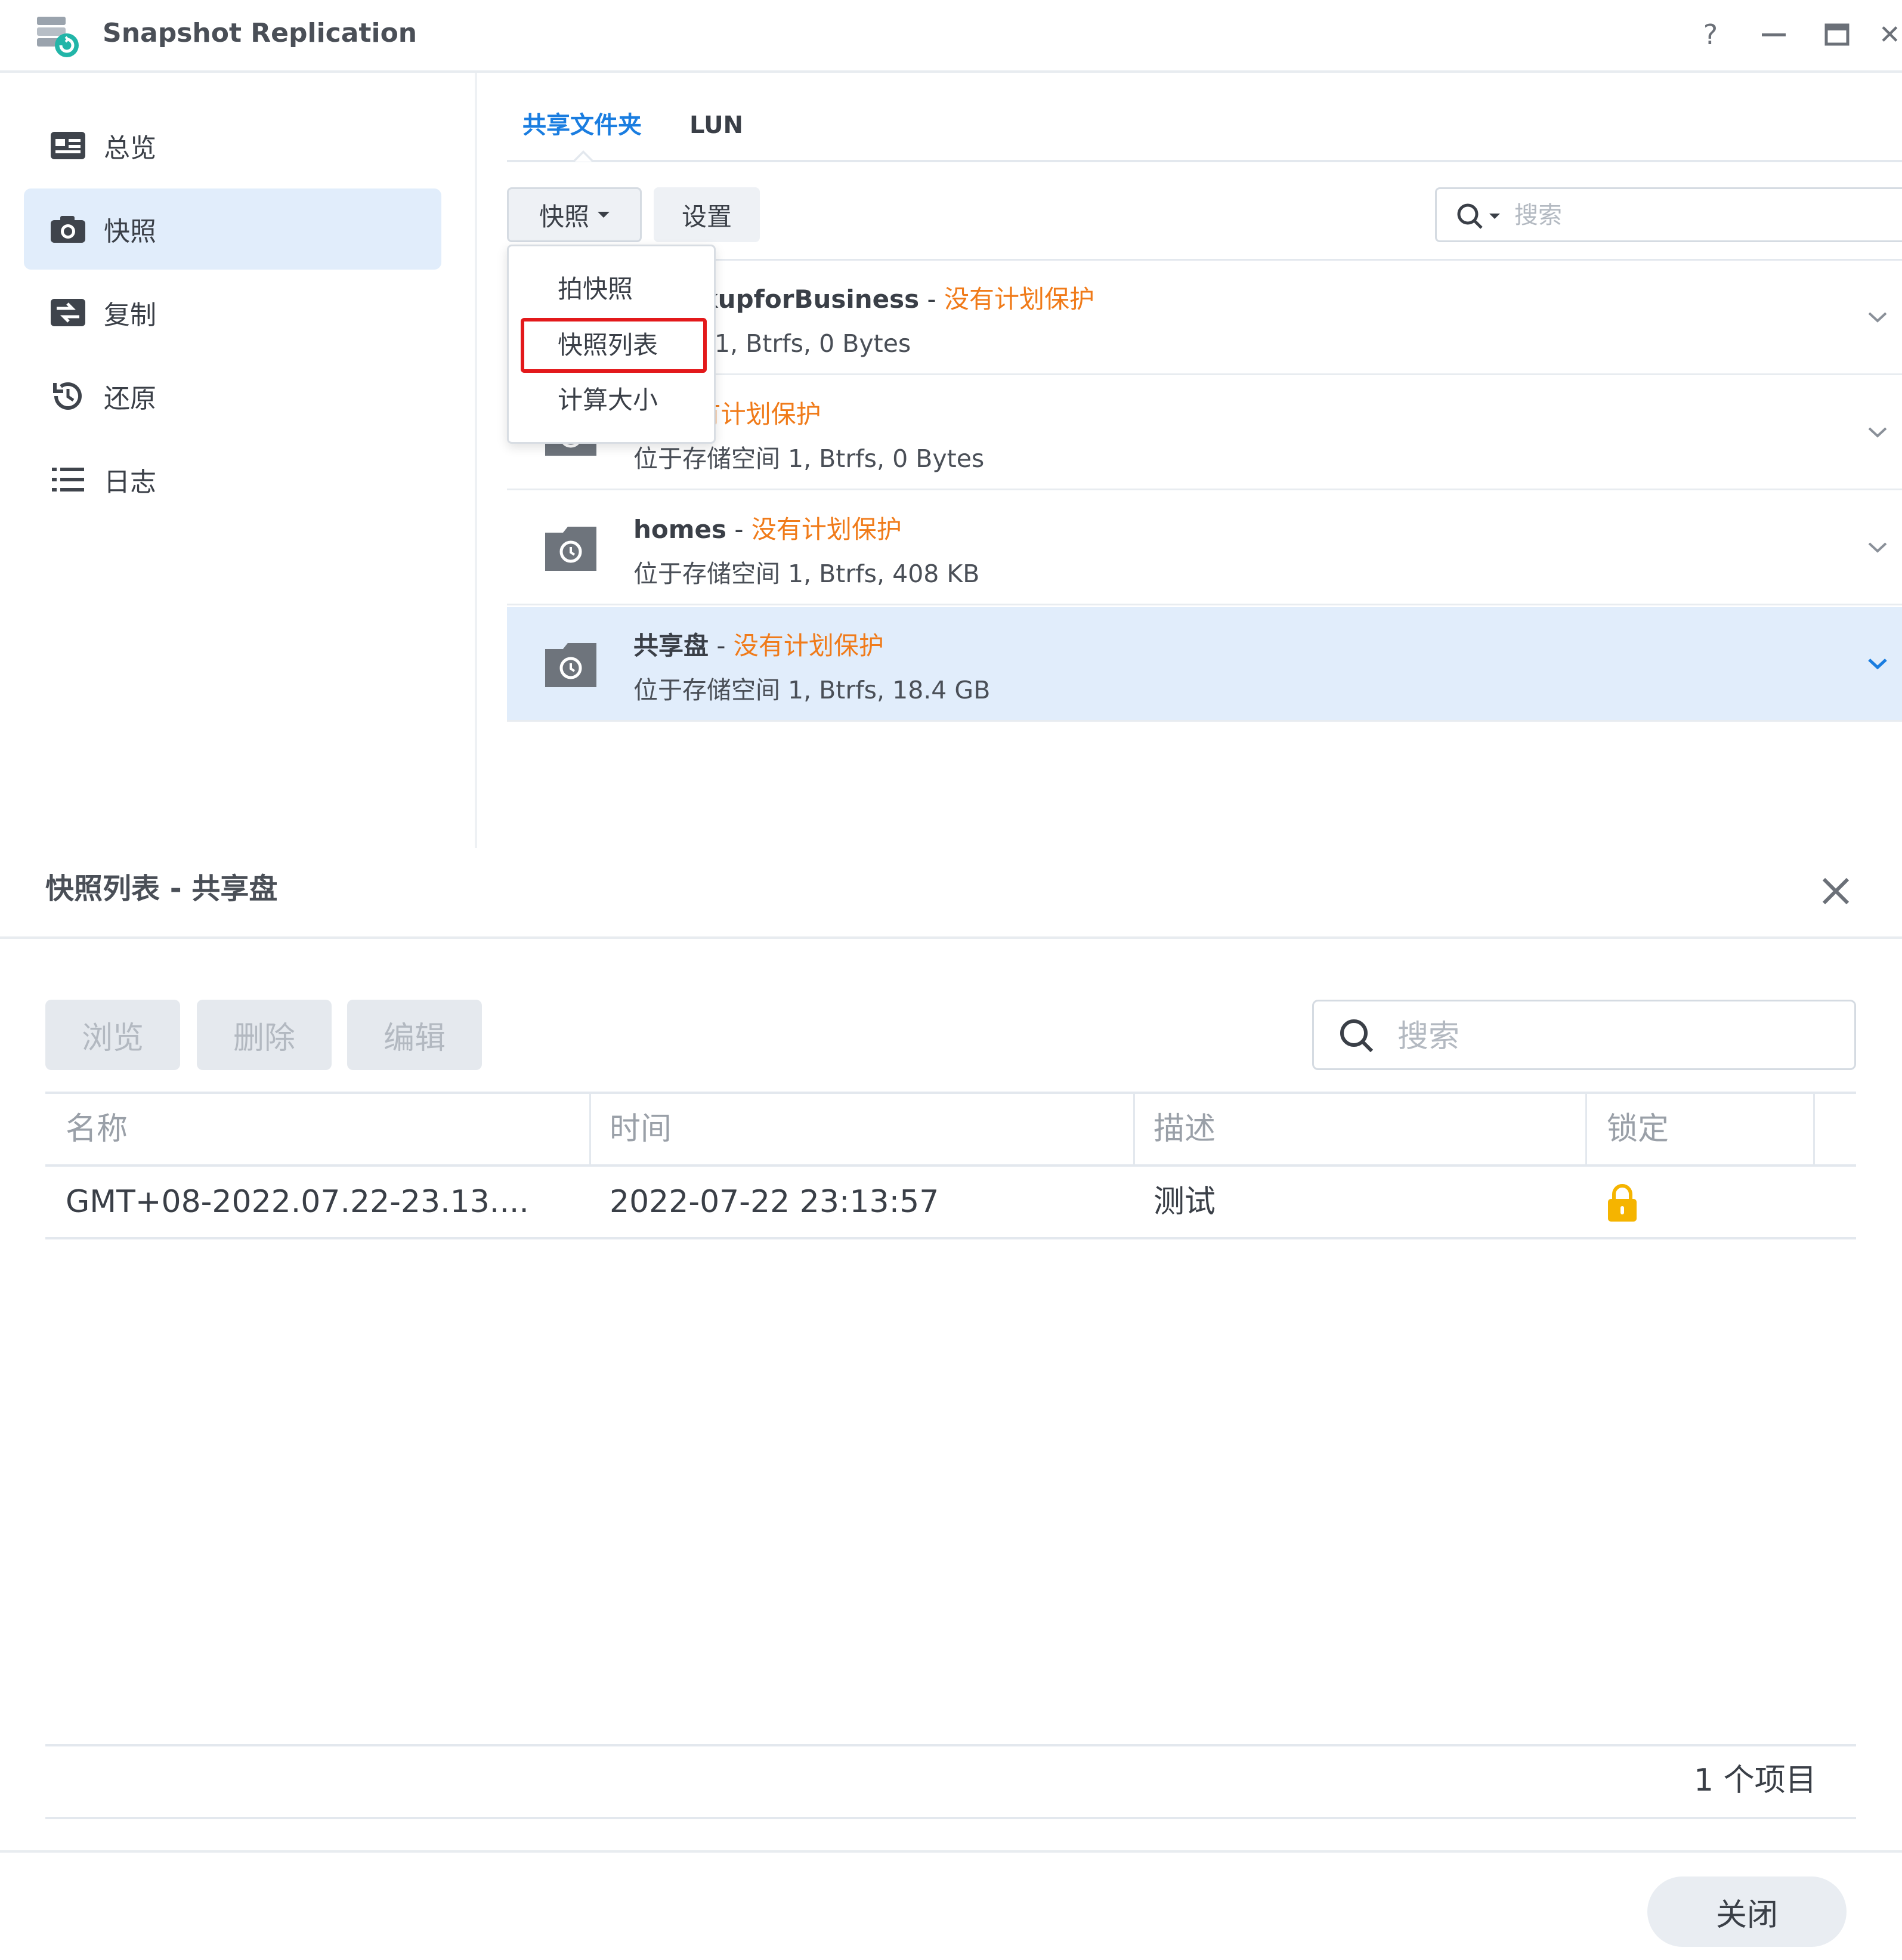 The width and height of the screenshot is (1902, 1960). Describe the element at coordinates (812, 690) in the screenshot. I see `share-location: 位于存储空间 1, Btrfs, 18.4 GB` at that location.